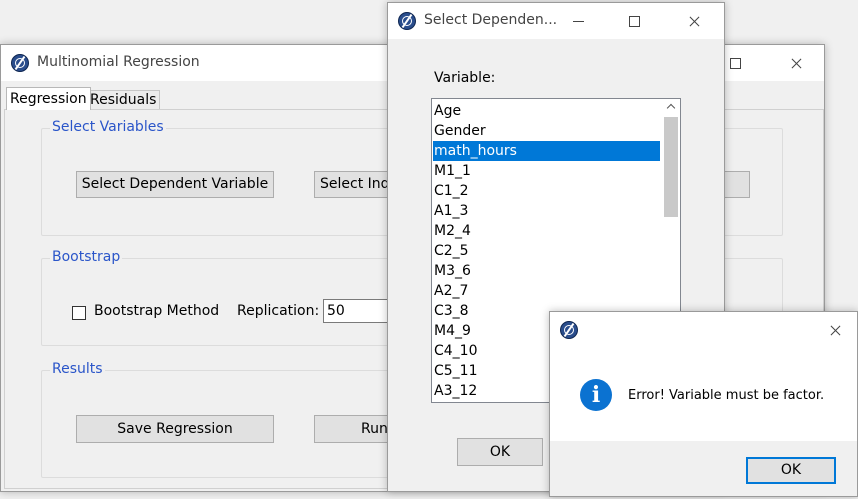 Image resolution: width=858 pixels, height=499 pixels. Describe the element at coordinates (546, 131) in the screenshot. I see `variable-list-item: Gender` at that location.